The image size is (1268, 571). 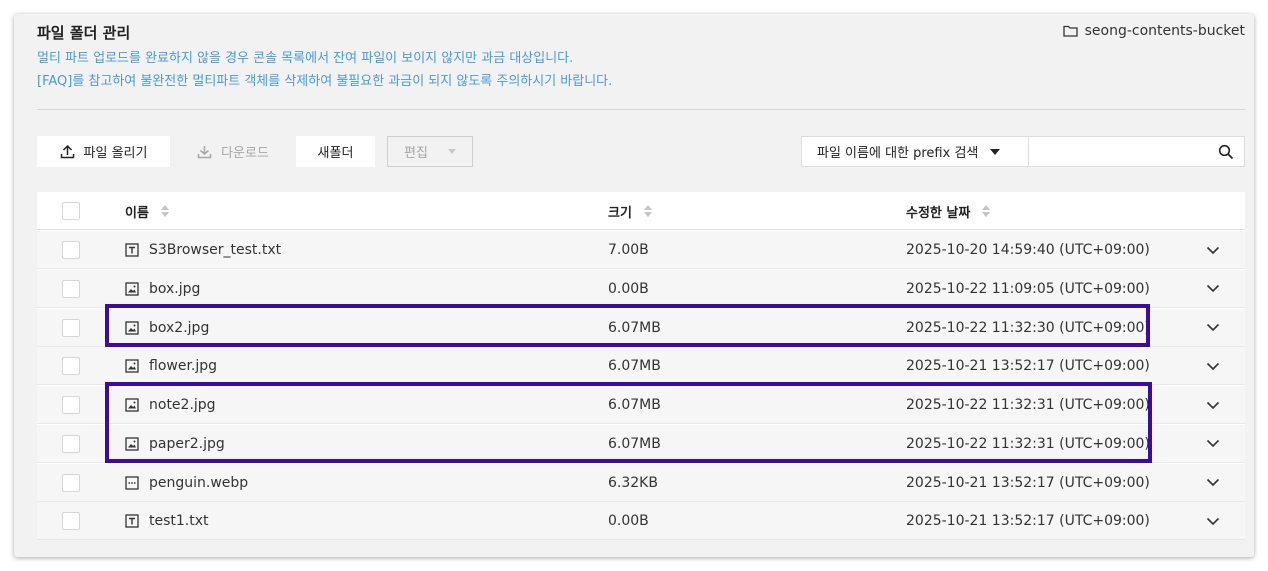 I want to click on file-name-cell: flower.jpg, so click(x=171, y=366).